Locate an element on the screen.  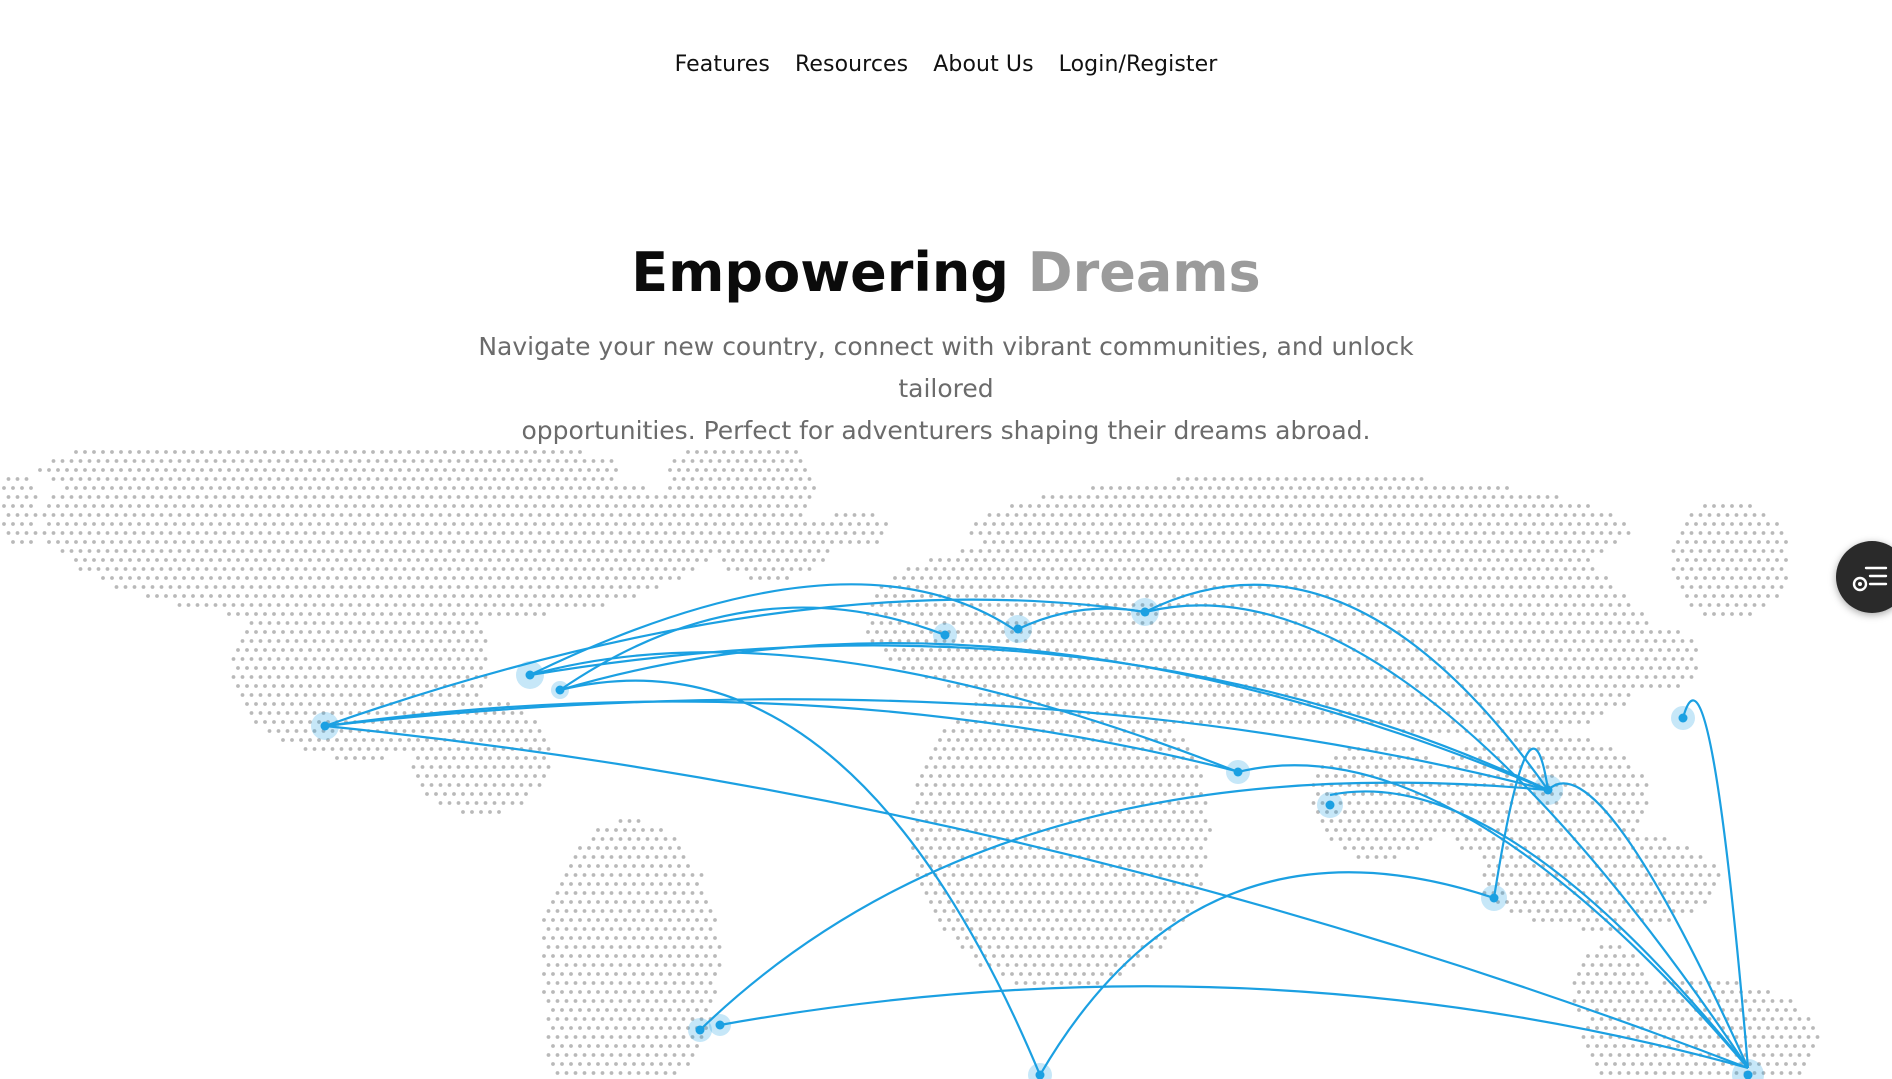
hero-title: Empowering Dreams is located at coordinates (946, 273).